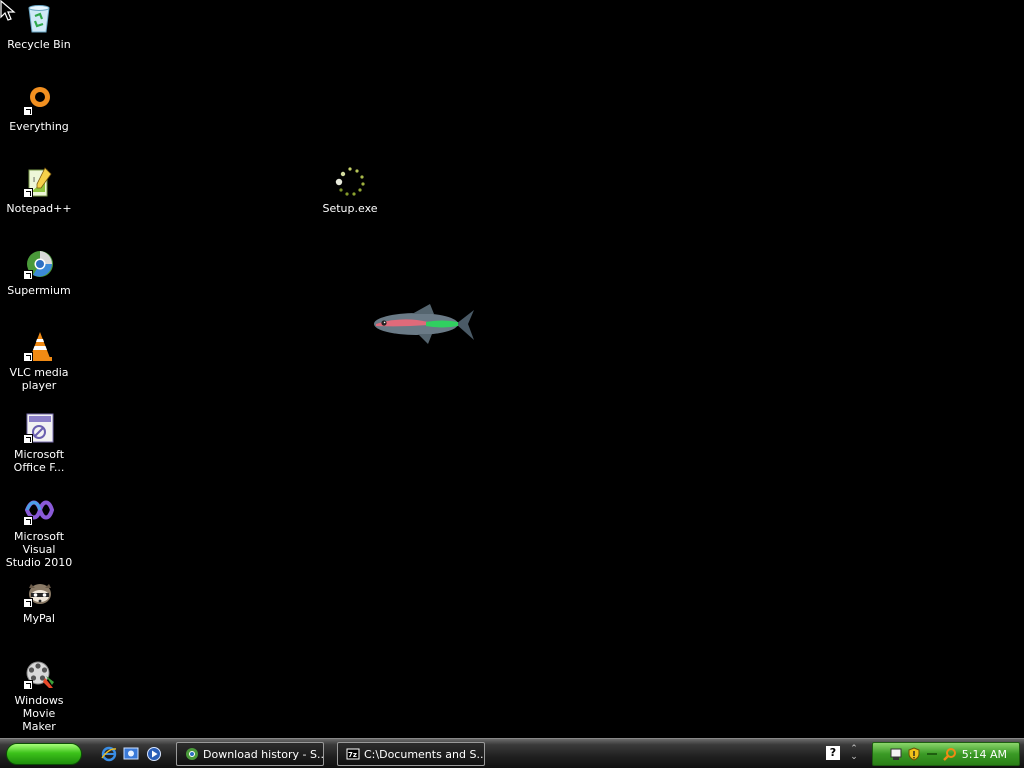 Image resolution: width=1024 pixels, height=768 pixels. I want to click on security-shield-icon, so click(914, 754).